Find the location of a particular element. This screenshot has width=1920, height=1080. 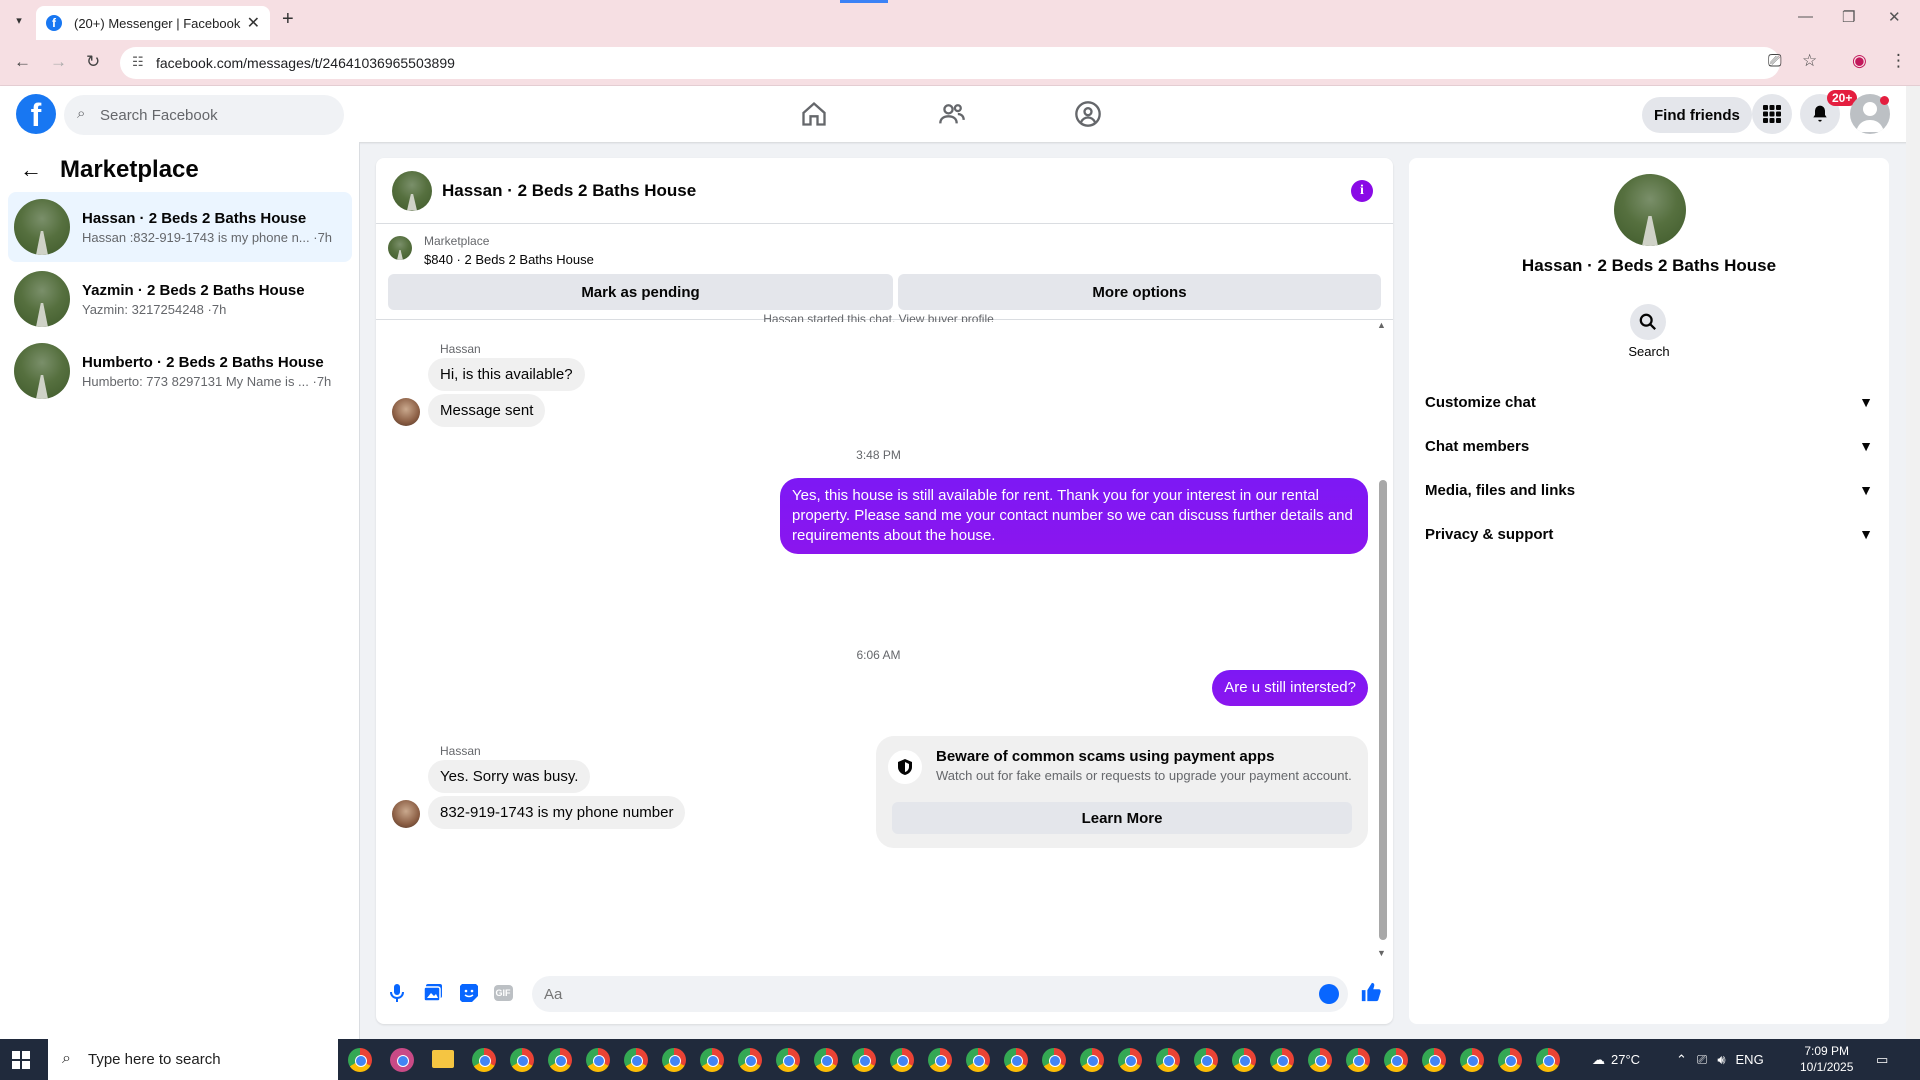

message-scrollbar: ▲ ▼ is located at coordinates (1382, 640).